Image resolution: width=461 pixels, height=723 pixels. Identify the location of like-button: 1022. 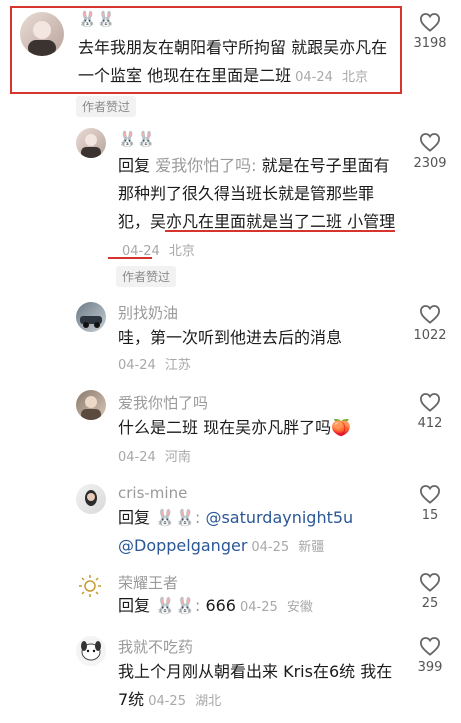
(430, 323).